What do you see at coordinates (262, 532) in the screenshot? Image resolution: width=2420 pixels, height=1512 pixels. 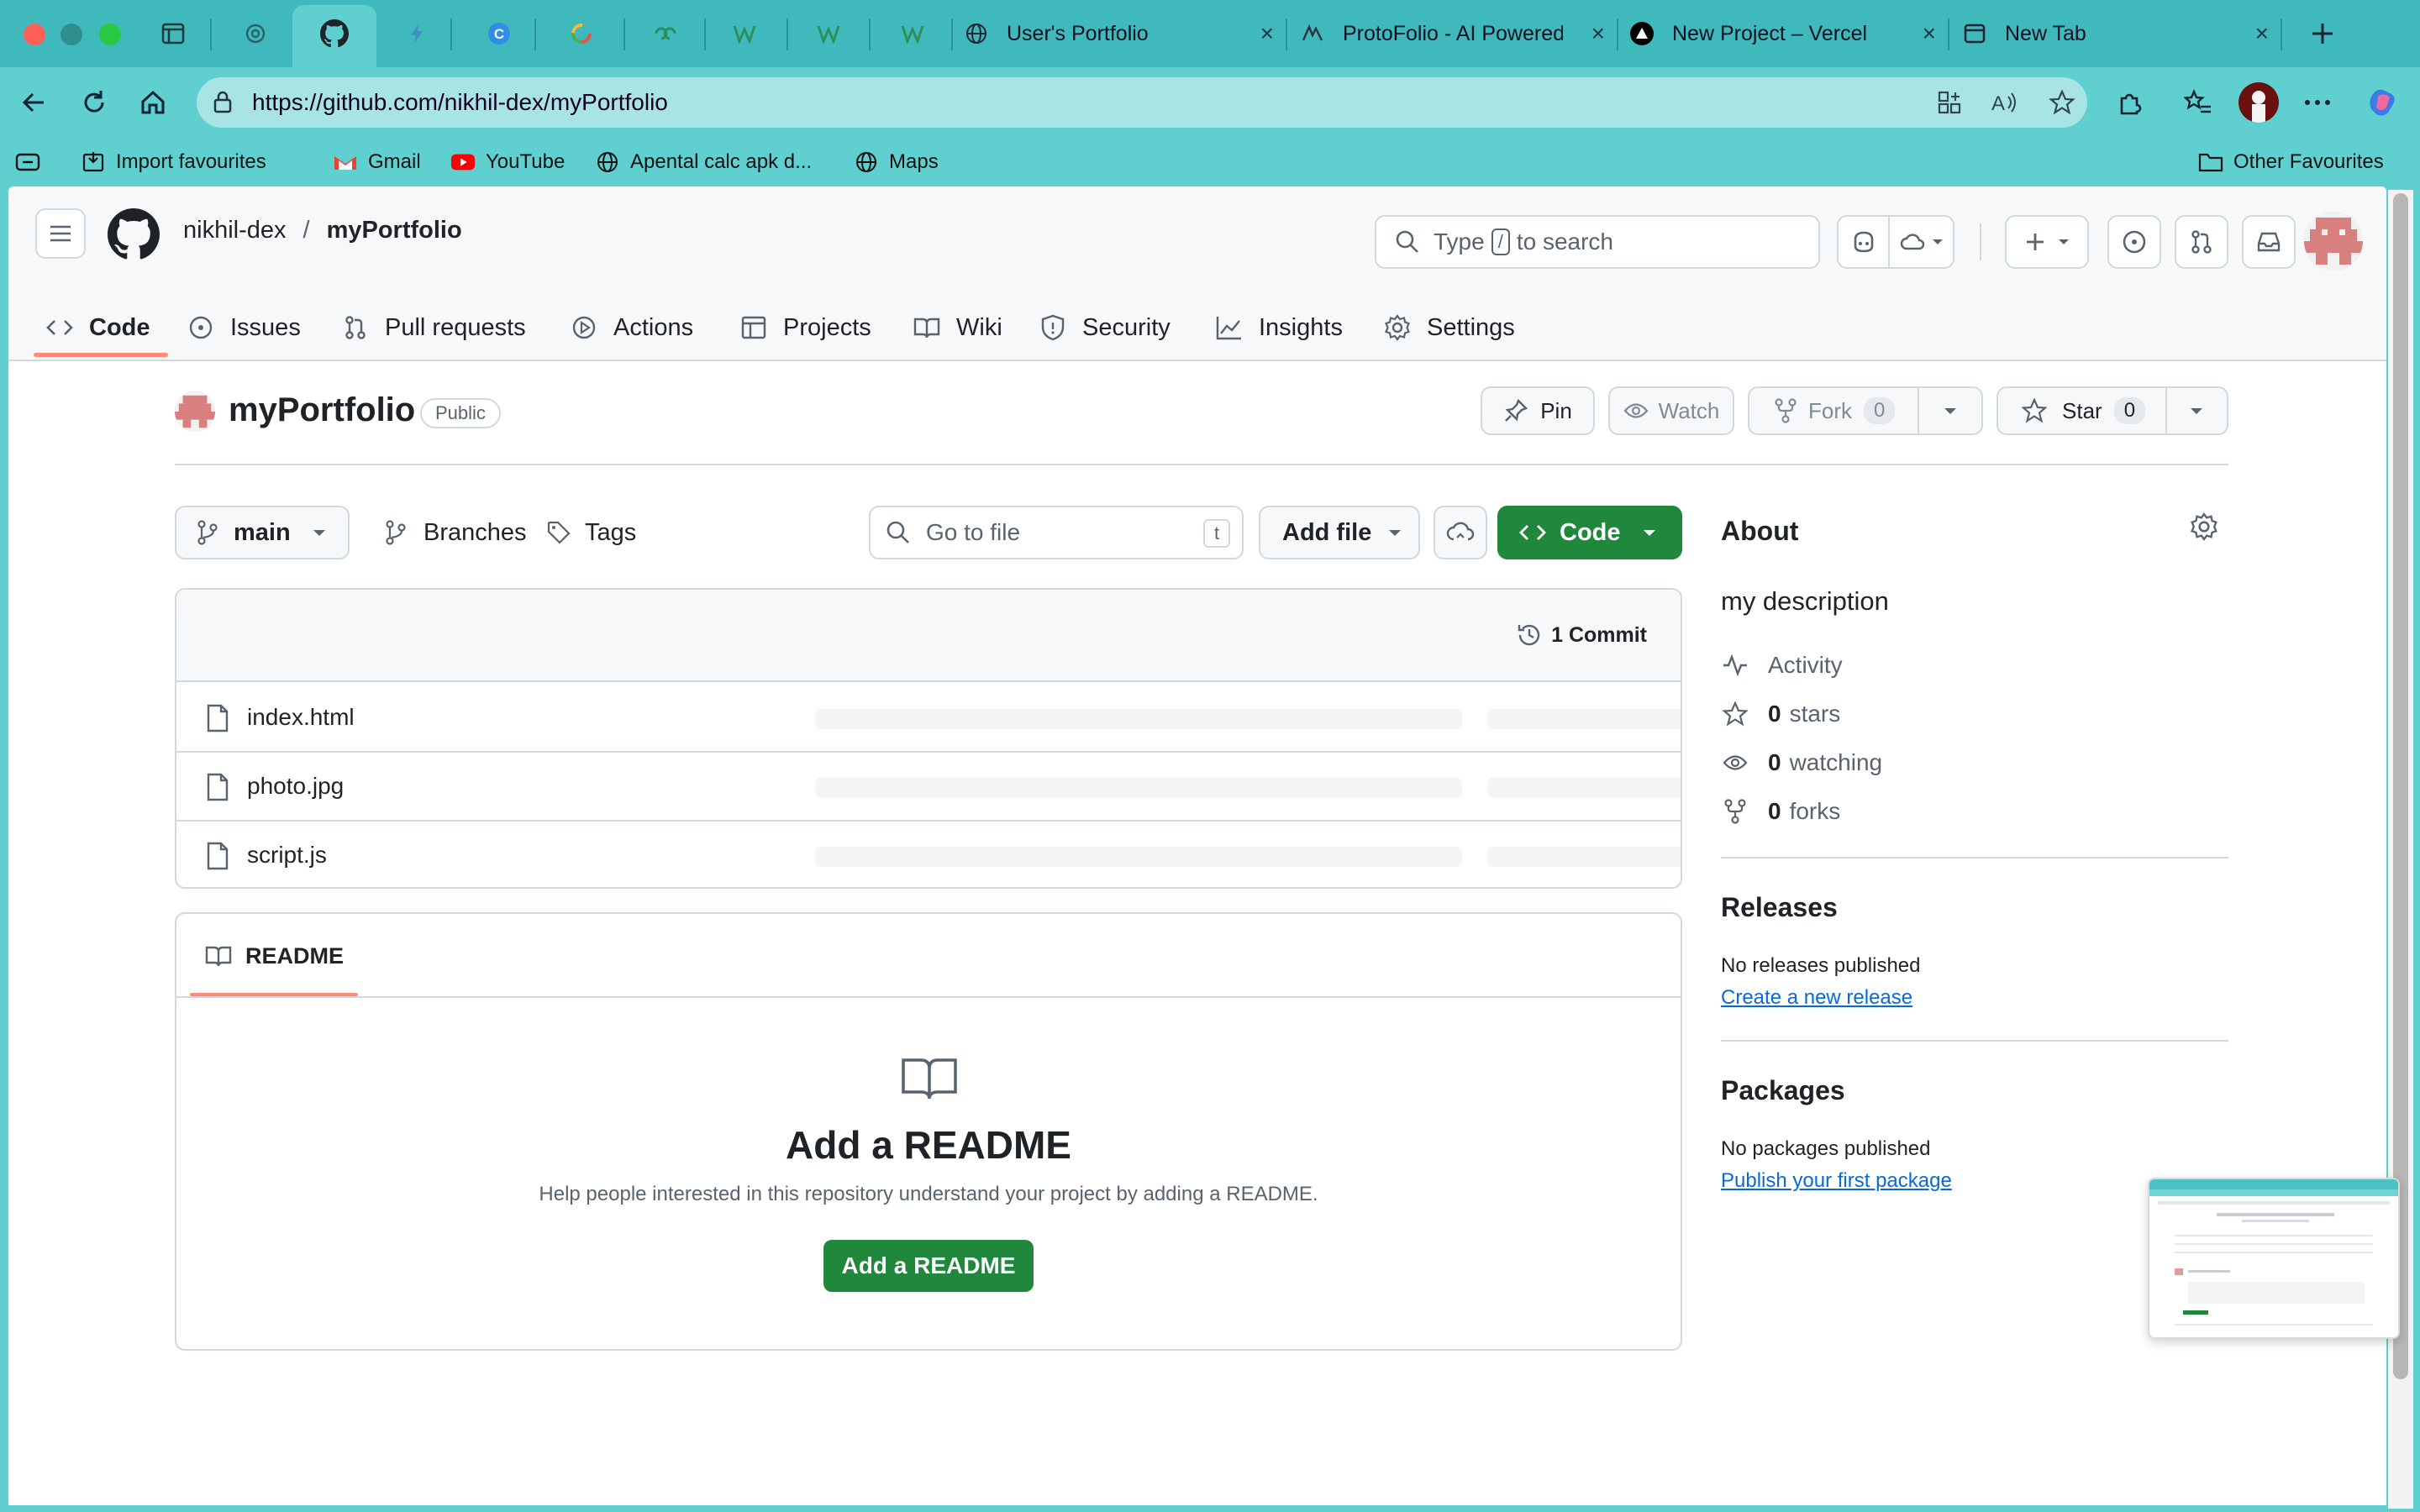 I see `branch-selector: main` at bounding box center [262, 532].